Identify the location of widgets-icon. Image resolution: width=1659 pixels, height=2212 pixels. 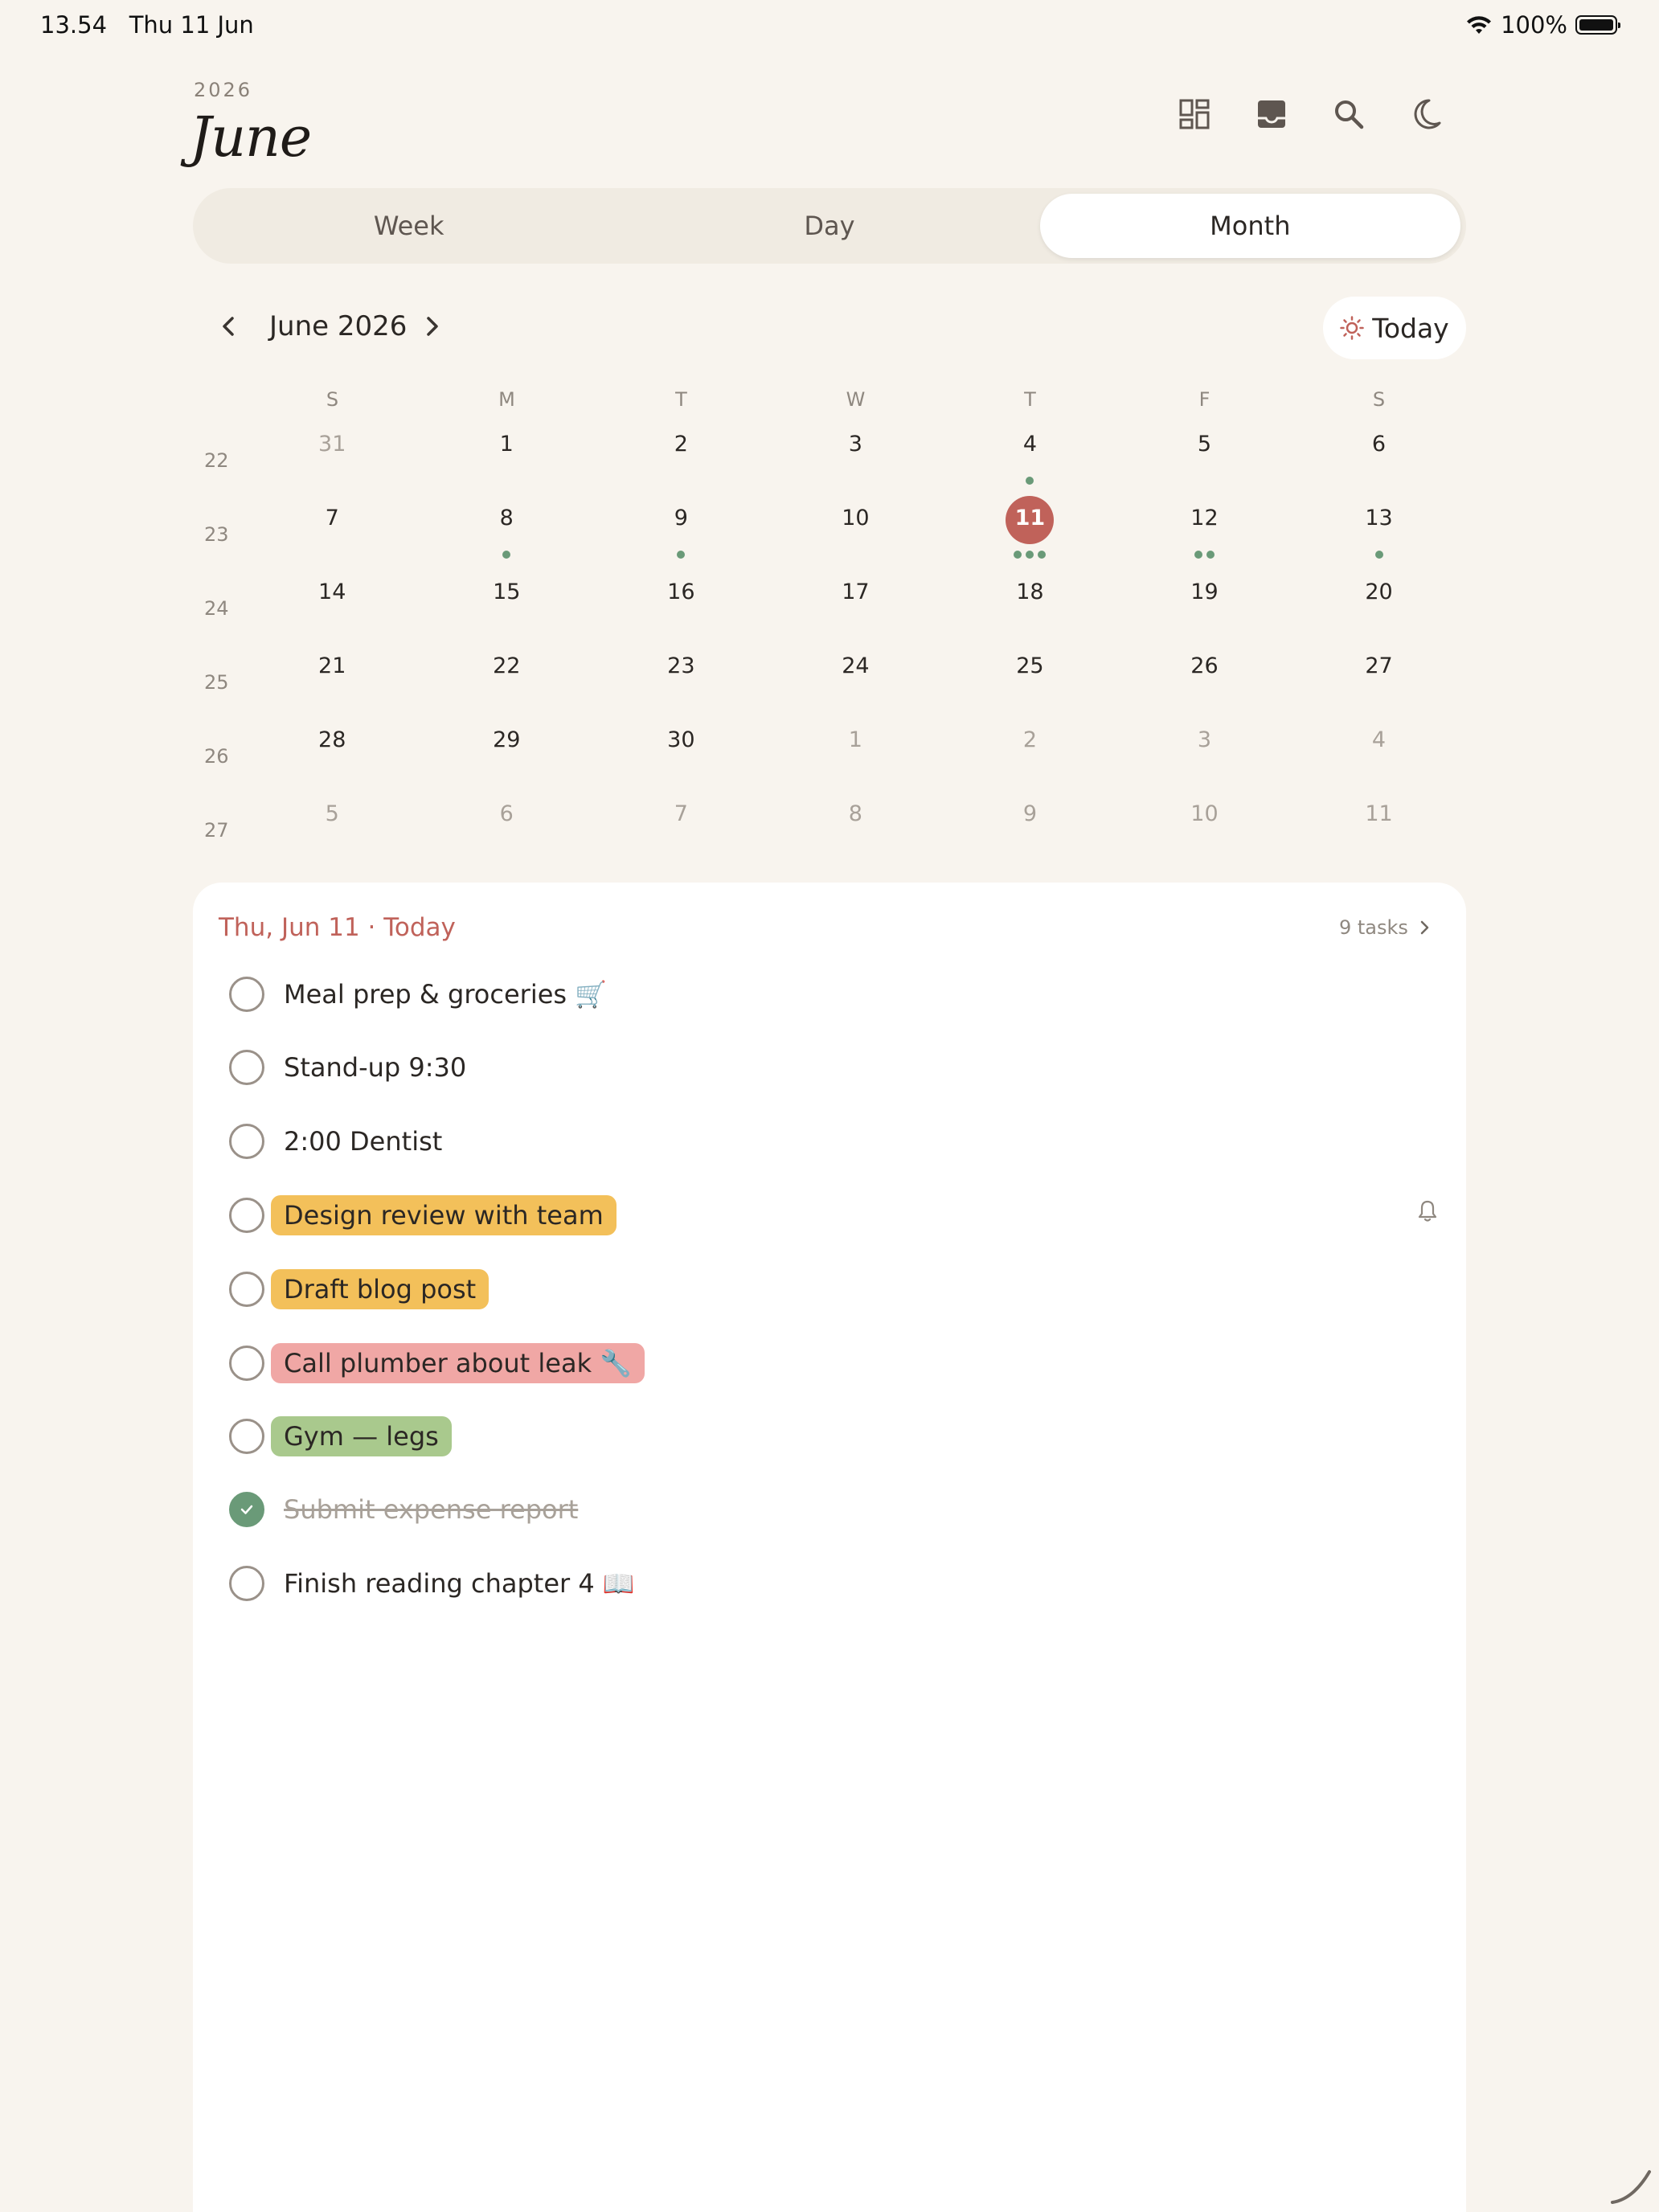
(1194, 114).